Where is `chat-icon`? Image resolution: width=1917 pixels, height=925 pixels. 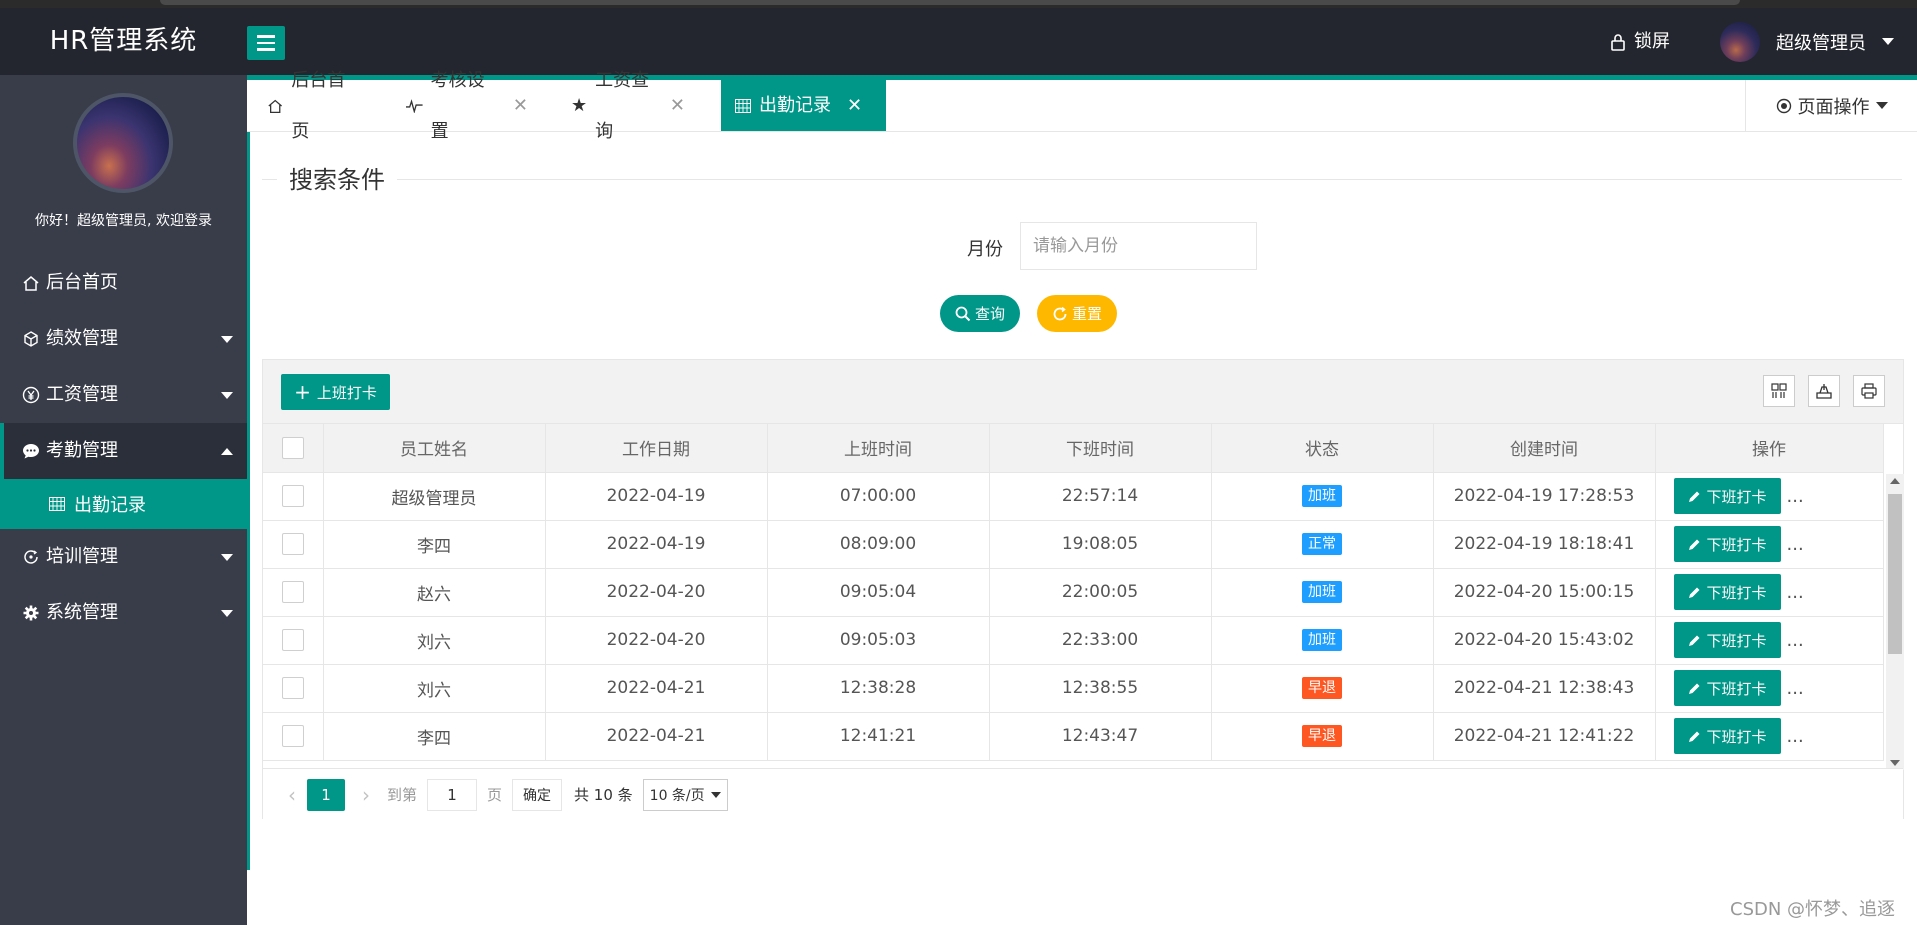
chat-icon is located at coordinates (31, 451).